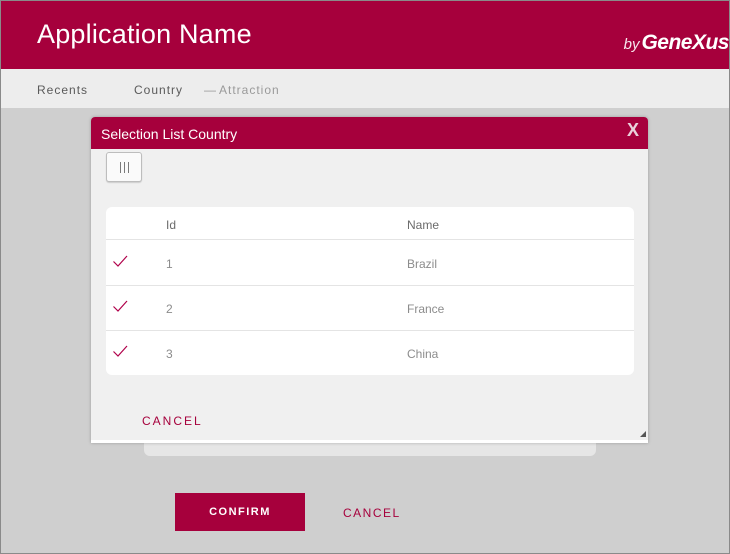 This screenshot has width=730, height=554. Describe the element at coordinates (422, 264) in the screenshot. I see `cell-name: Brazil` at that location.